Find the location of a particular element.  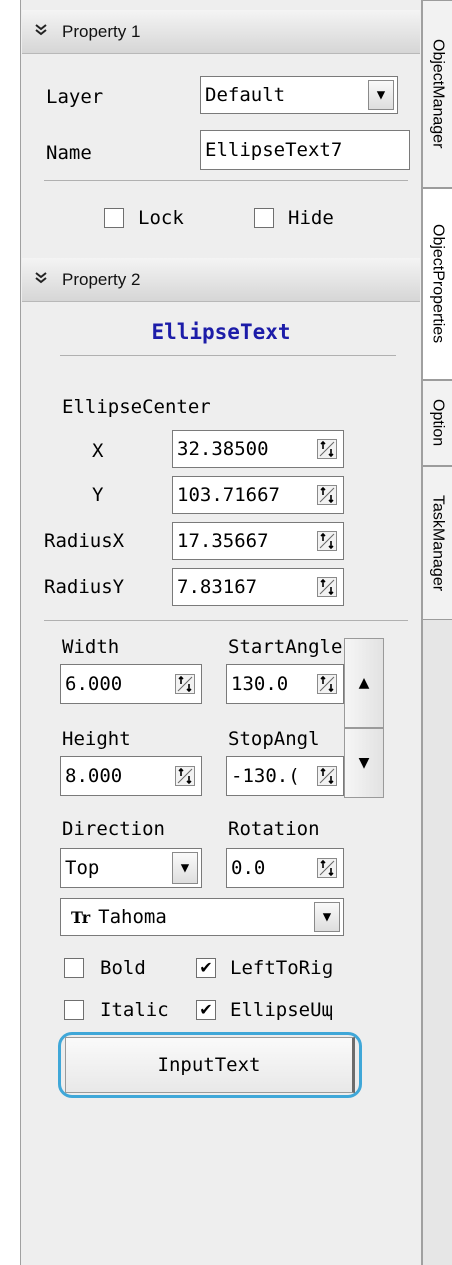

y-label: Y is located at coordinates (98, 495).